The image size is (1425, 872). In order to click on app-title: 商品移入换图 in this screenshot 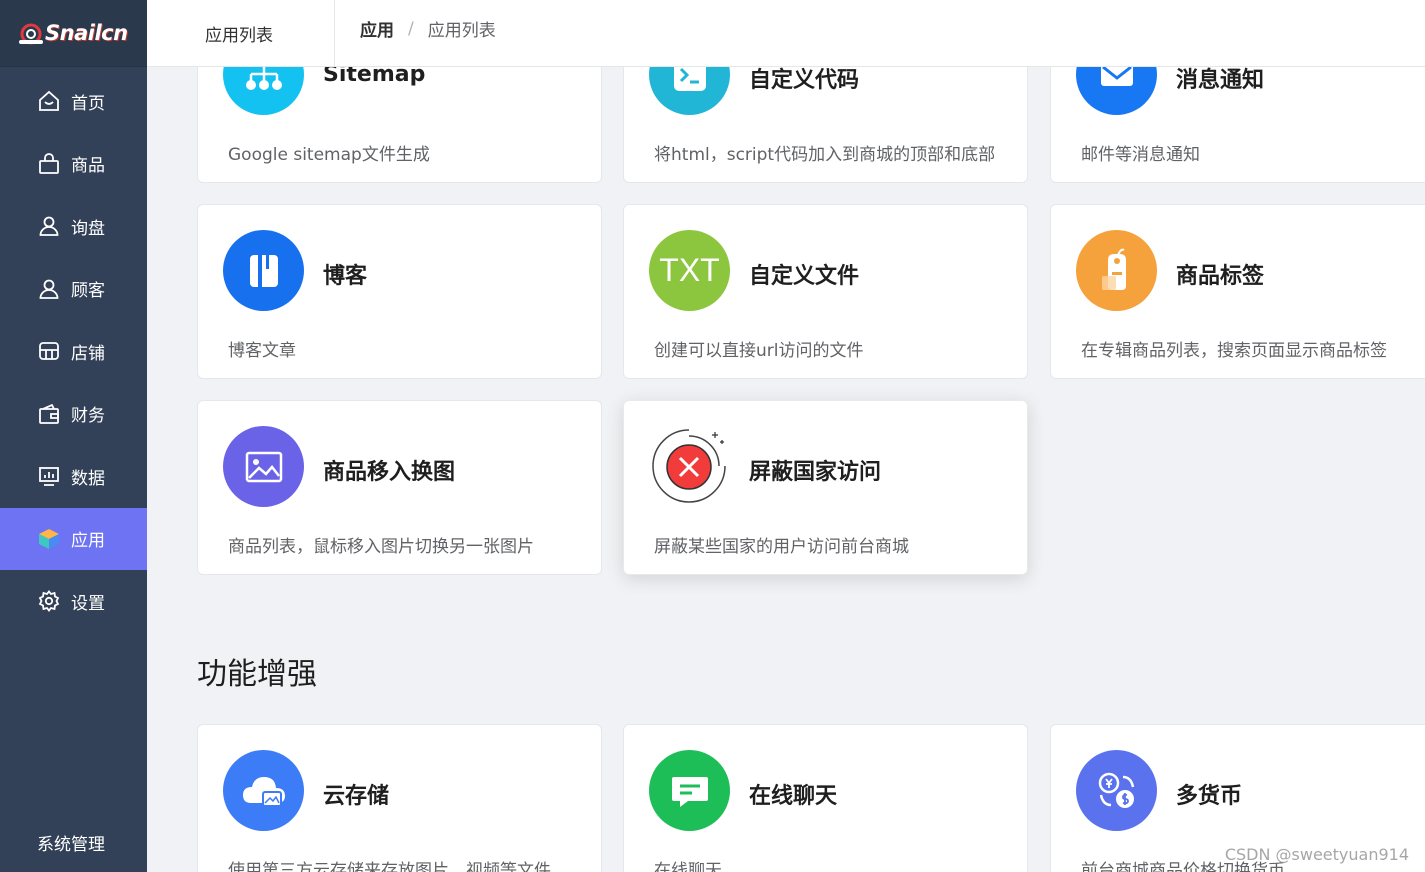, I will do `click(389, 472)`.